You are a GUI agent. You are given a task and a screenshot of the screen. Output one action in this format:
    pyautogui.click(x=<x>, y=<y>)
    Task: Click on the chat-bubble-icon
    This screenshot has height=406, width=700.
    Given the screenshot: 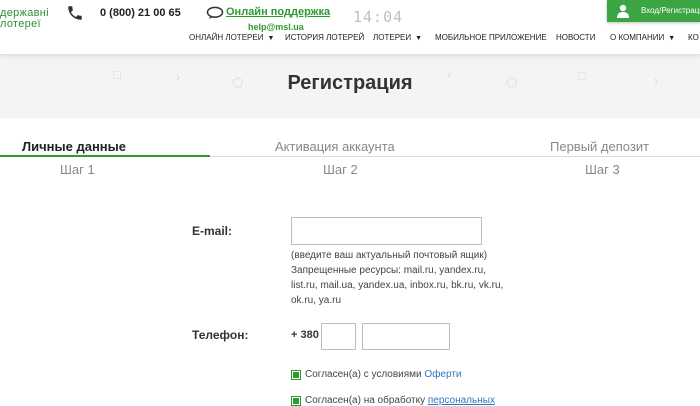 What is the action you would take?
    pyautogui.click(x=215, y=12)
    